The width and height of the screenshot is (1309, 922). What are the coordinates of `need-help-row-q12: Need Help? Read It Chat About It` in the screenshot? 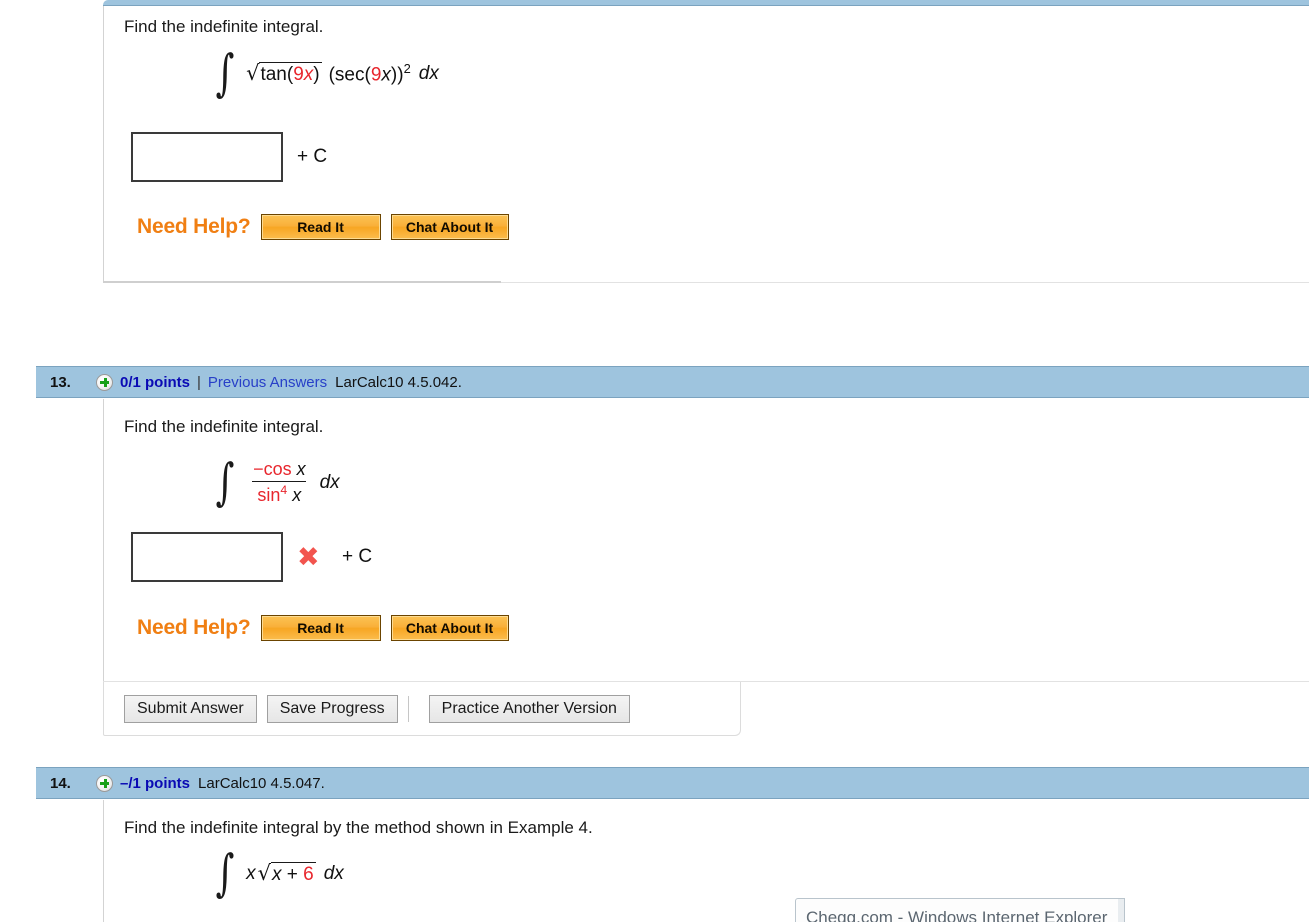 It's located at (323, 227).